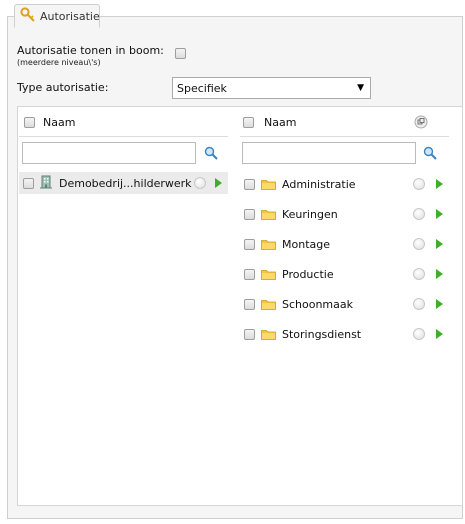 The width and height of the screenshot is (465, 524). I want to click on building-icon, so click(46, 183).